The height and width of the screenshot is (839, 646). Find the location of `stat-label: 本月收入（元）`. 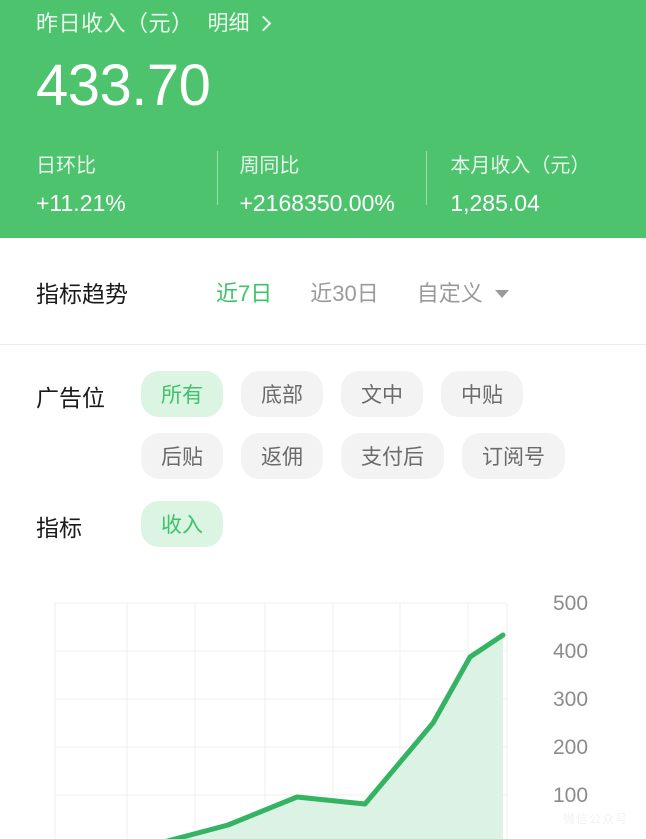

stat-label: 本月收入（元） is located at coordinates (520, 166).